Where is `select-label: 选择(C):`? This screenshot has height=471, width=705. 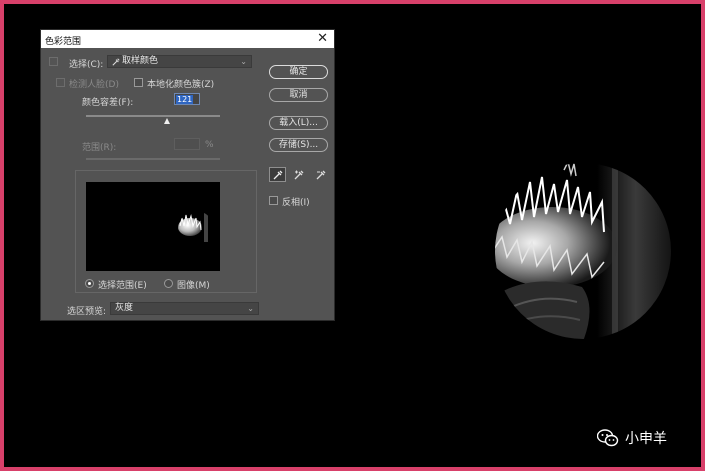 select-label: 选择(C): is located at coordinates (86, 65).